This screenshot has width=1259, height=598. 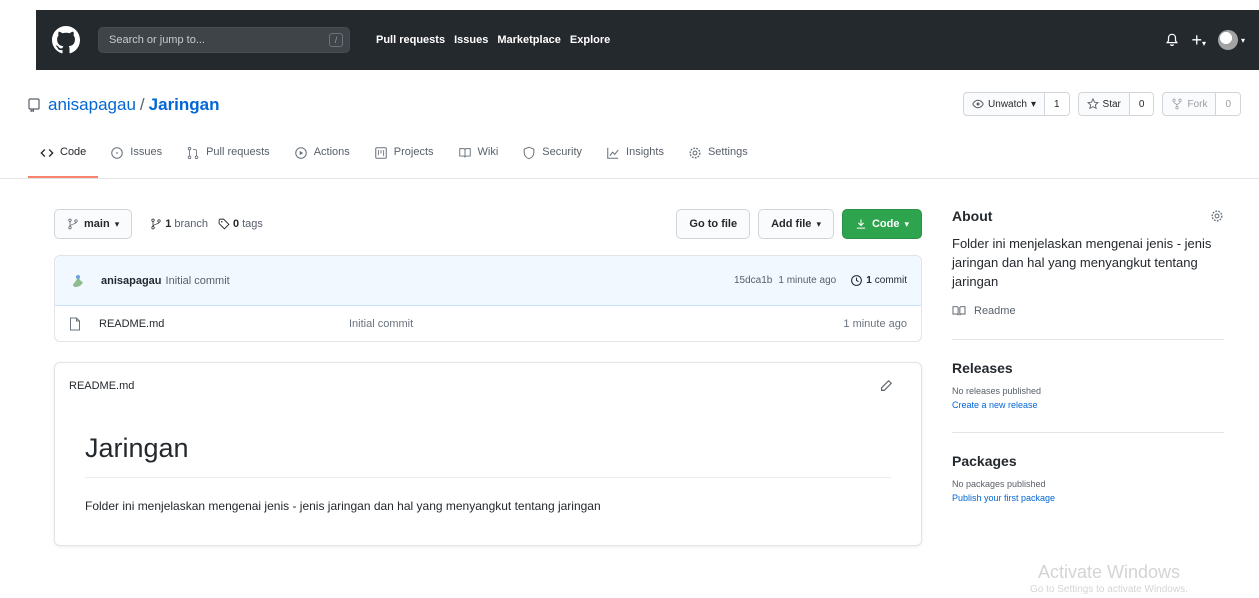 I want to click on shield-icon, so click(x=529, y=153).